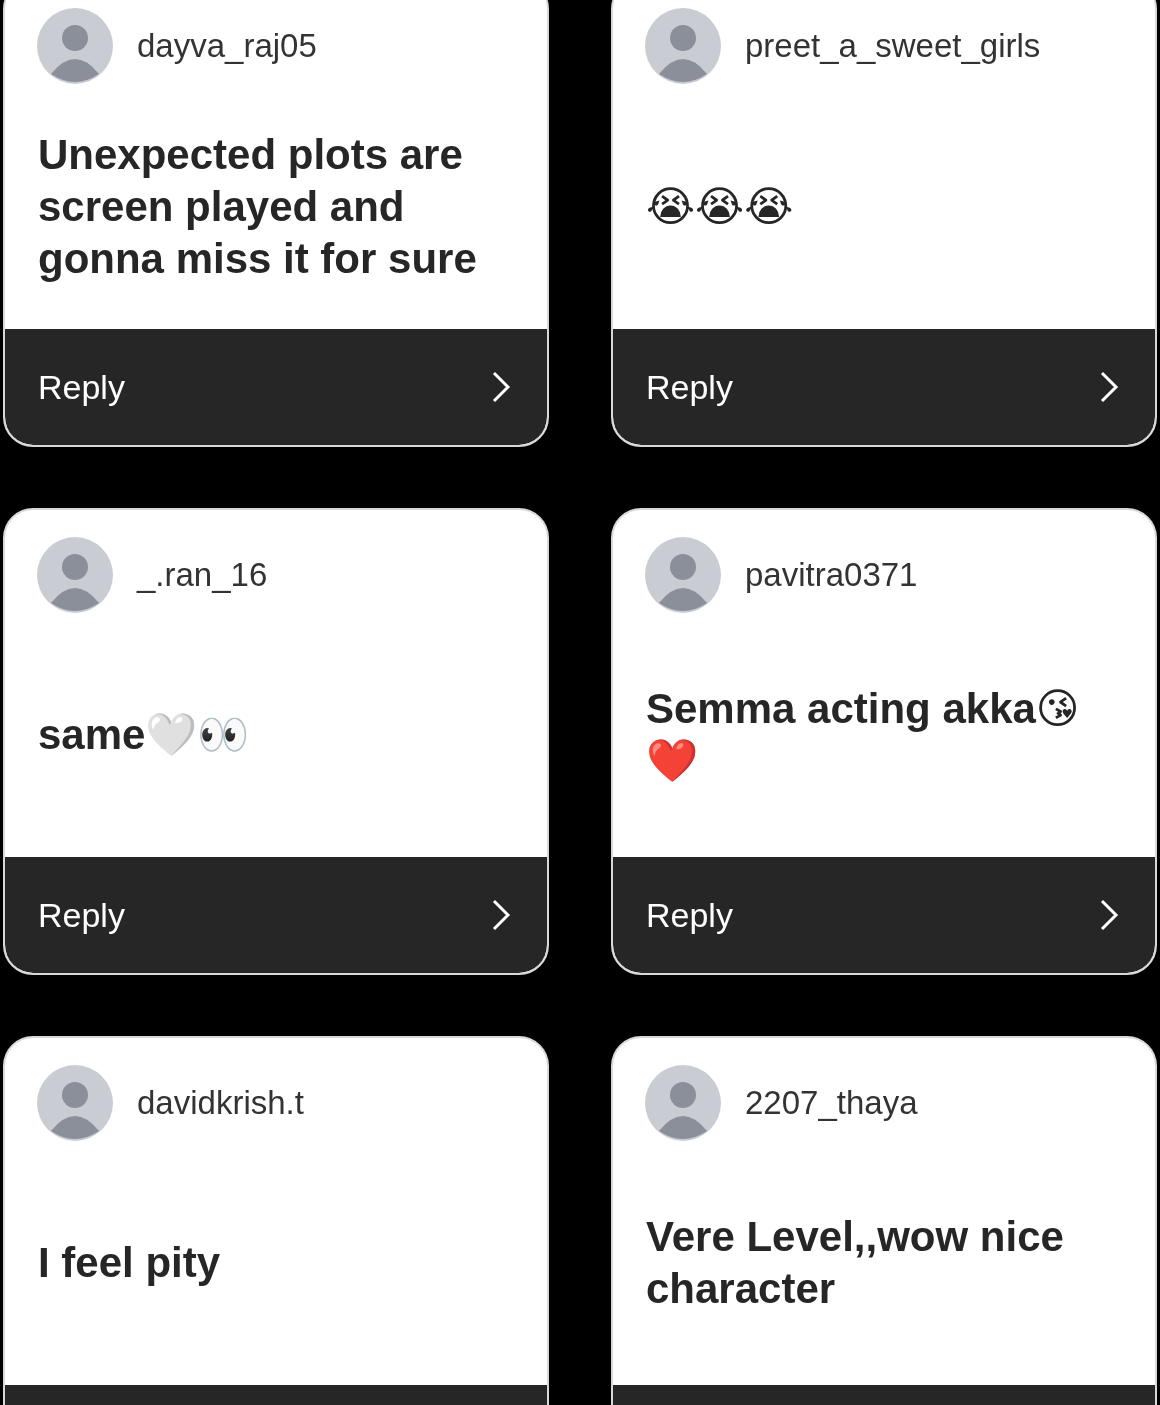 This screenshot has height=1405, width=1160. What do you see at coordinates (855, 1263) in the screenshot?
I see `comment-text: Vere Level,,wow nice character` at bounding box center [855, 1263].